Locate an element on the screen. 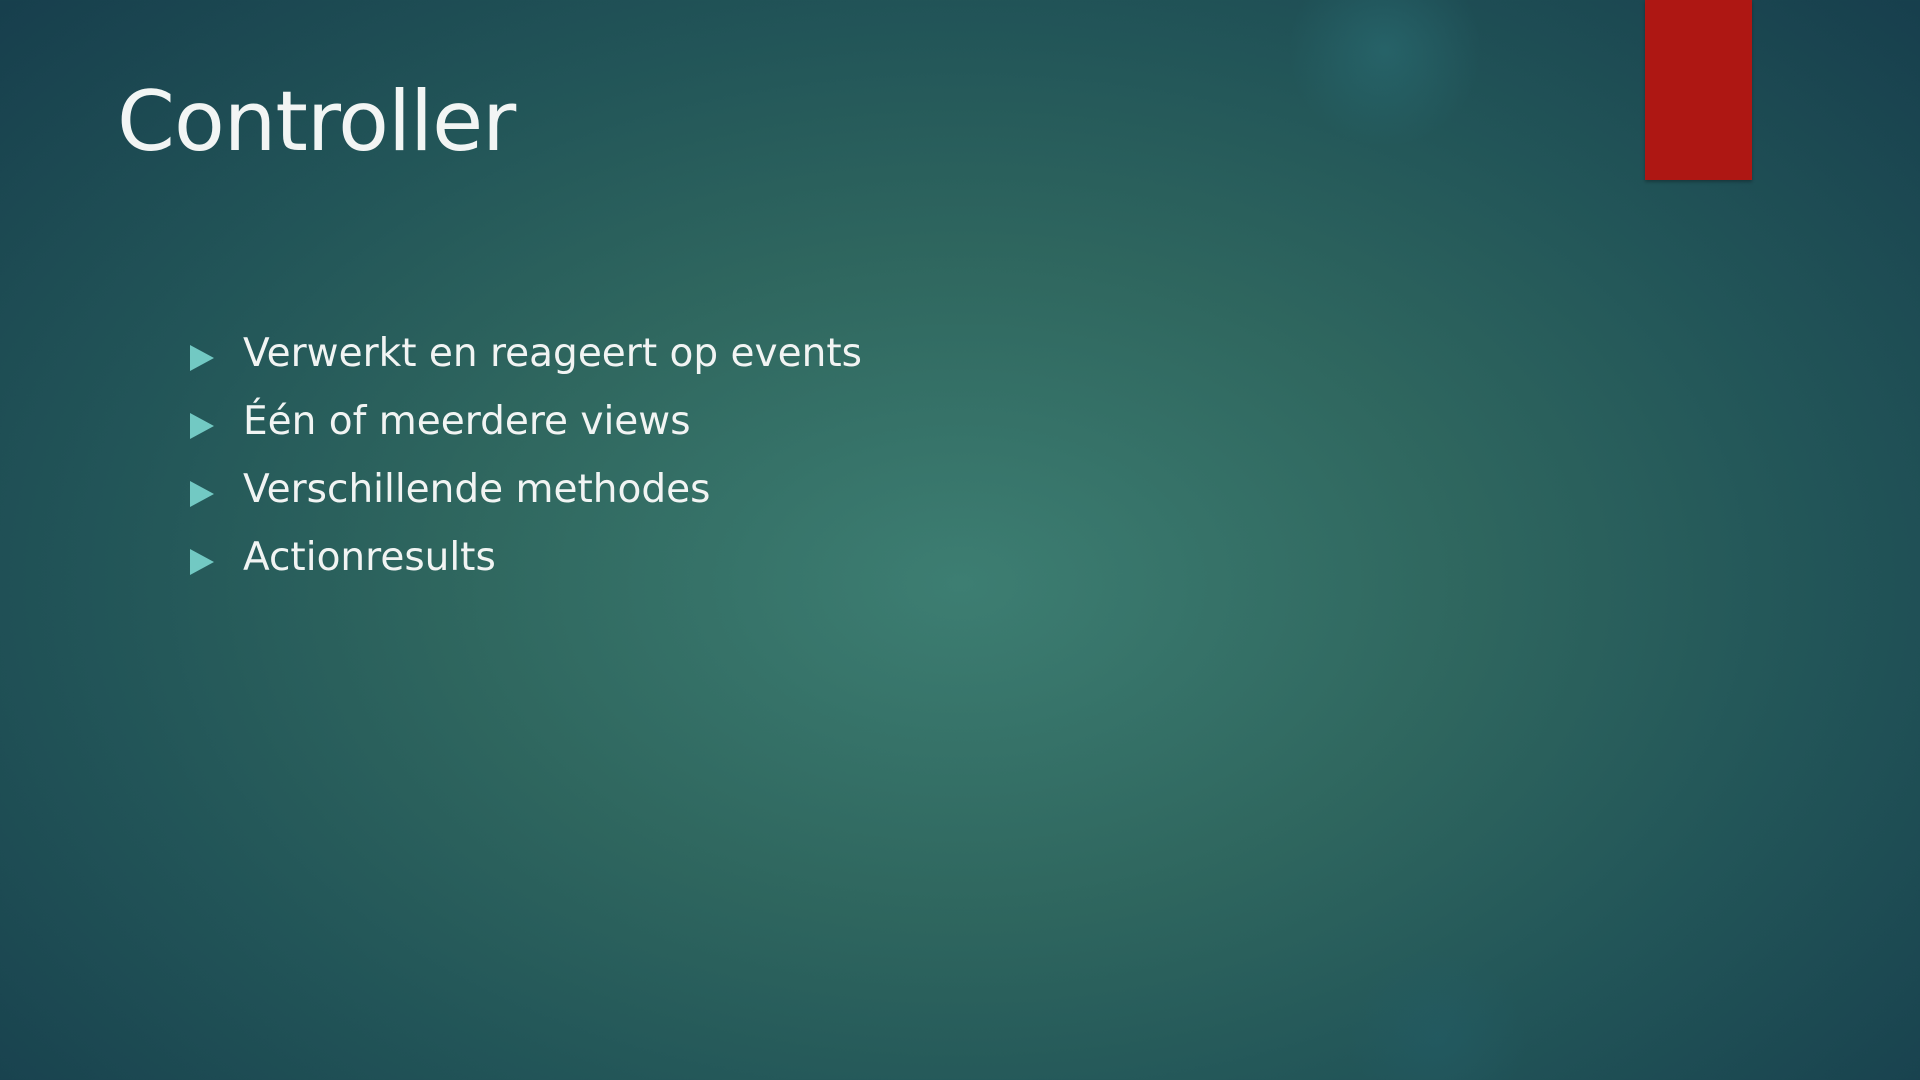 The width and height of the screenshot is (1920, 1080). red-accent-tab is located at coordinates (1698, 90).